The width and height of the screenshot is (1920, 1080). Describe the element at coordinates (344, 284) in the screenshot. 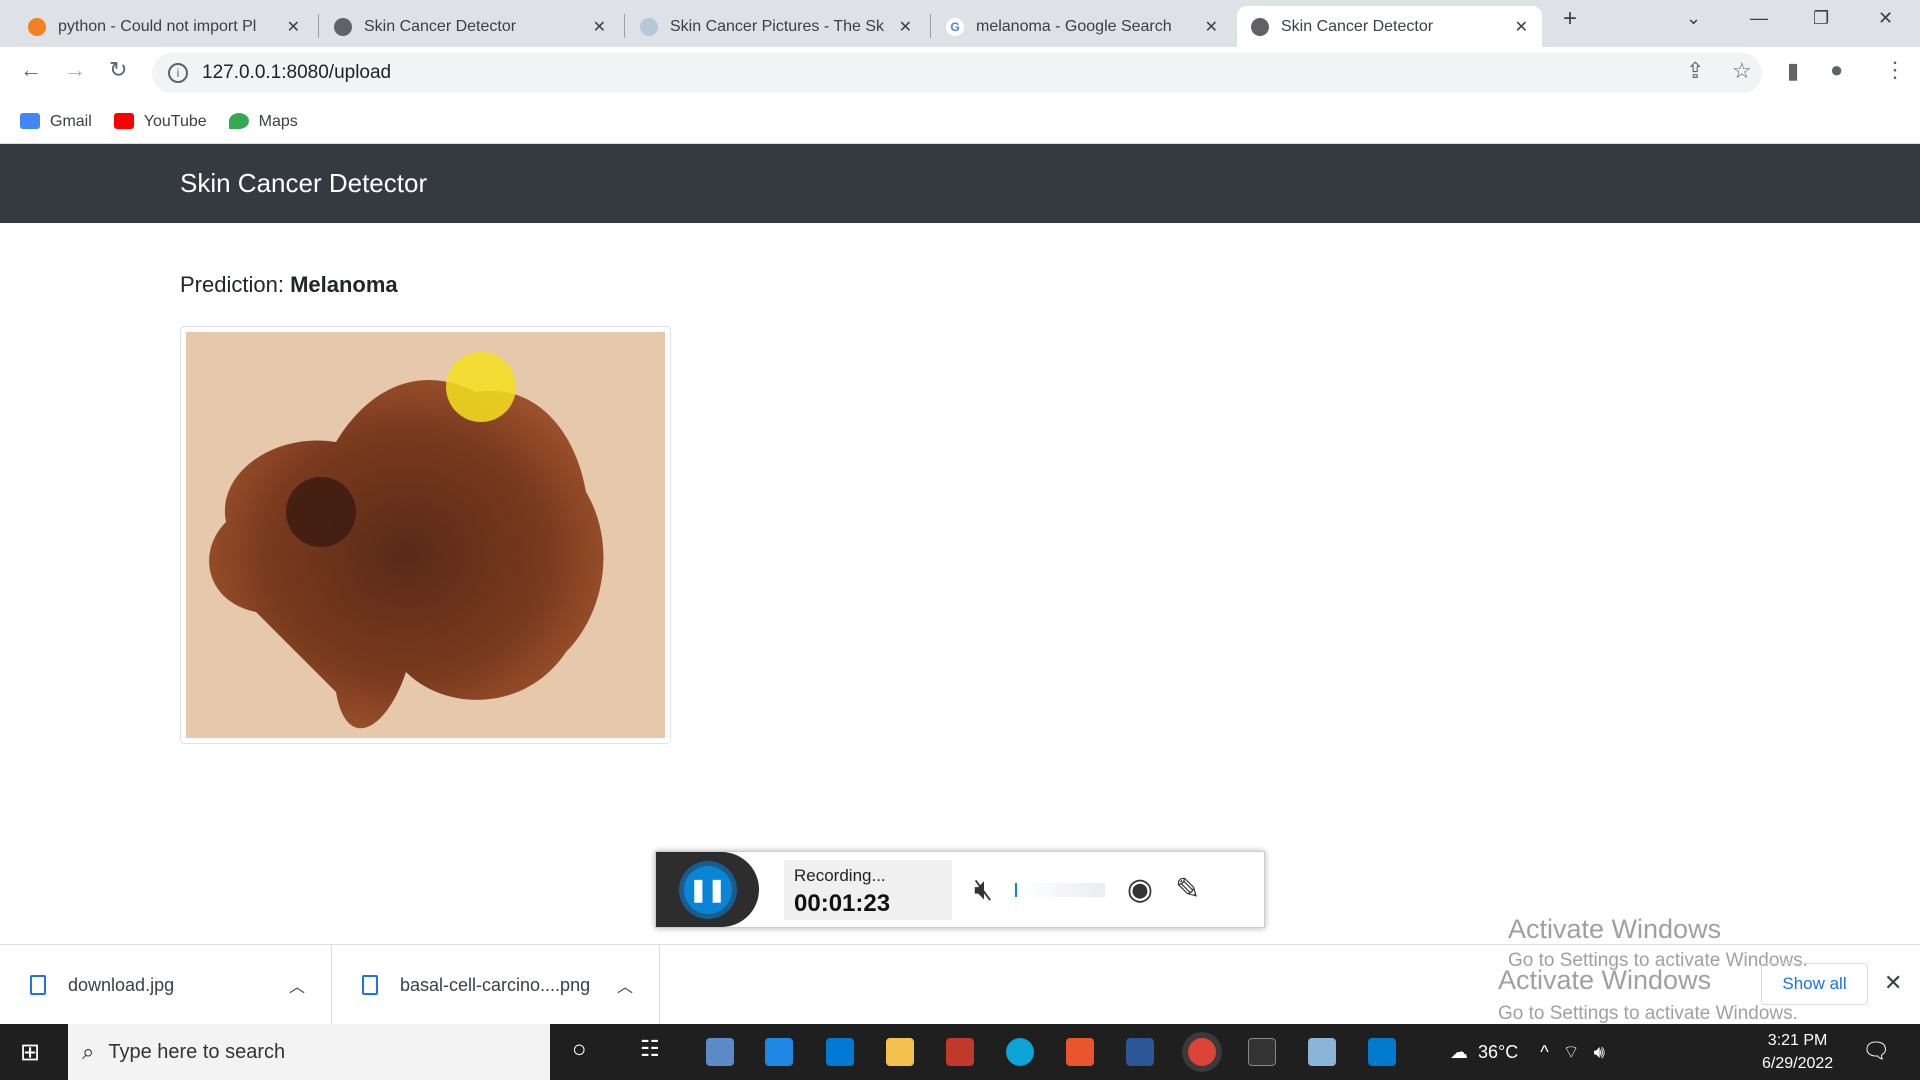

I see `prediction-value: Melanoma` at that location.